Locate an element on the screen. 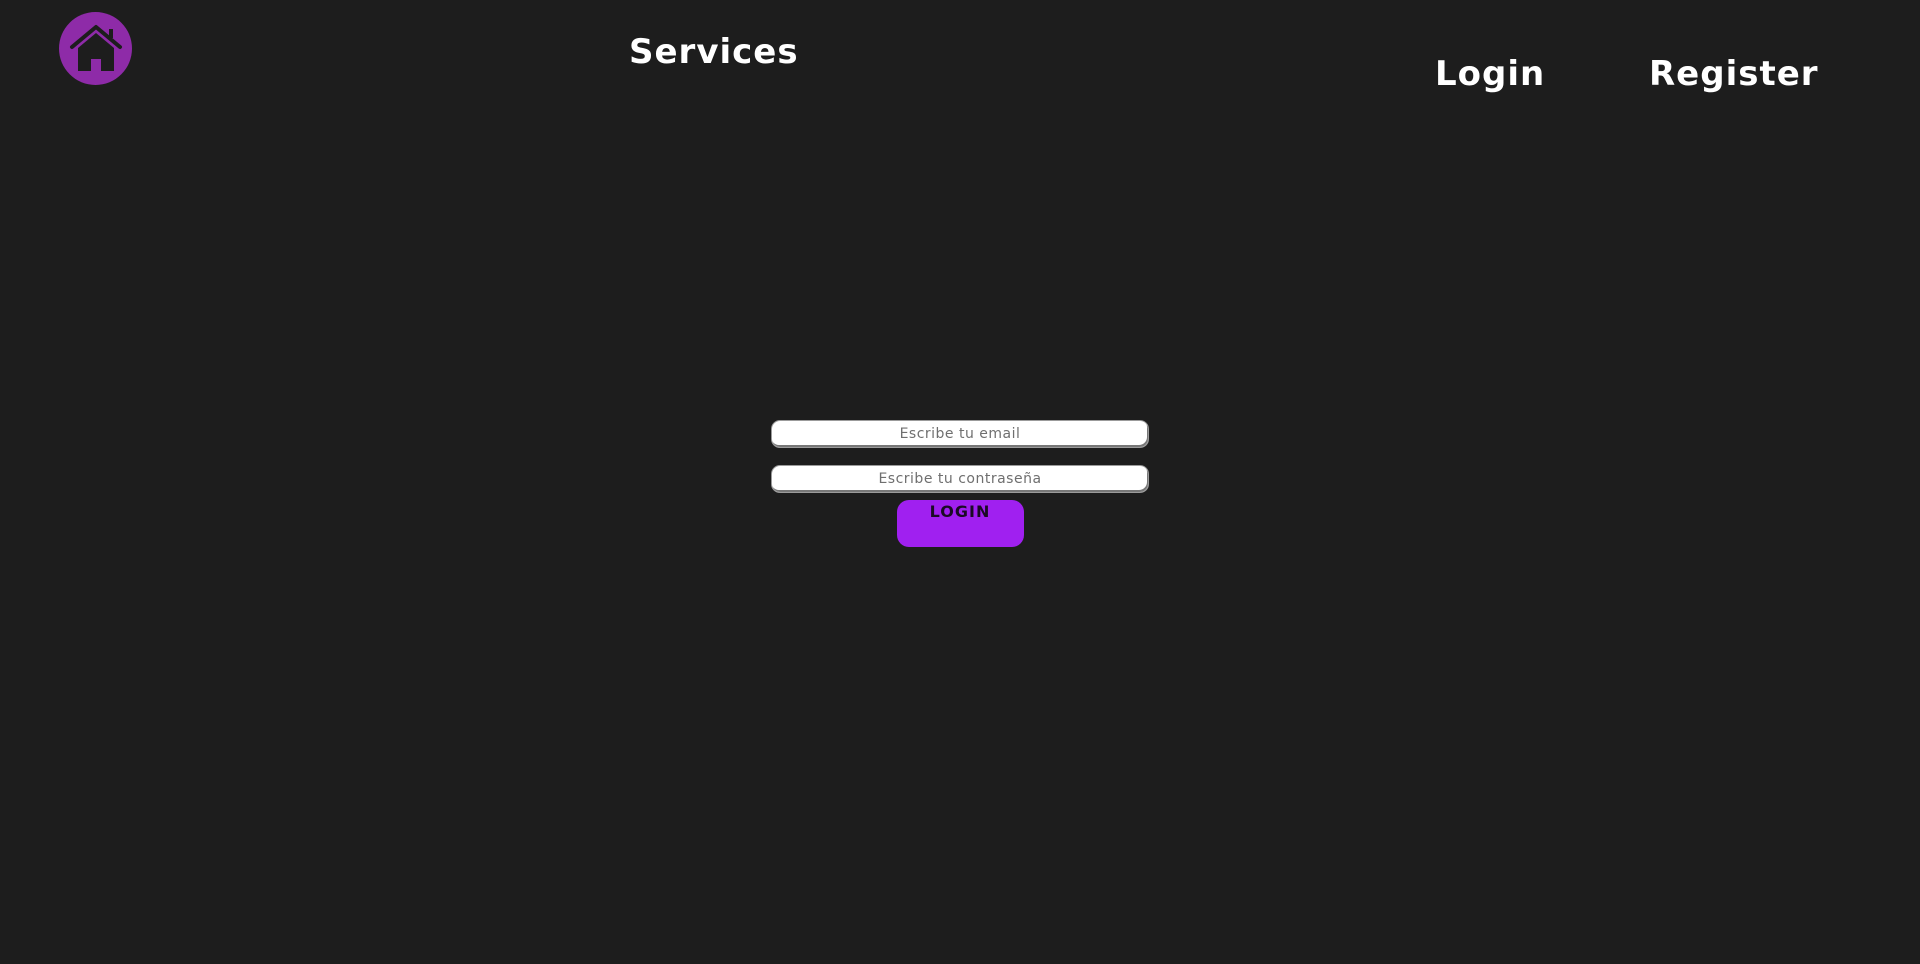  home-icon is located at coordinates (95, 47).